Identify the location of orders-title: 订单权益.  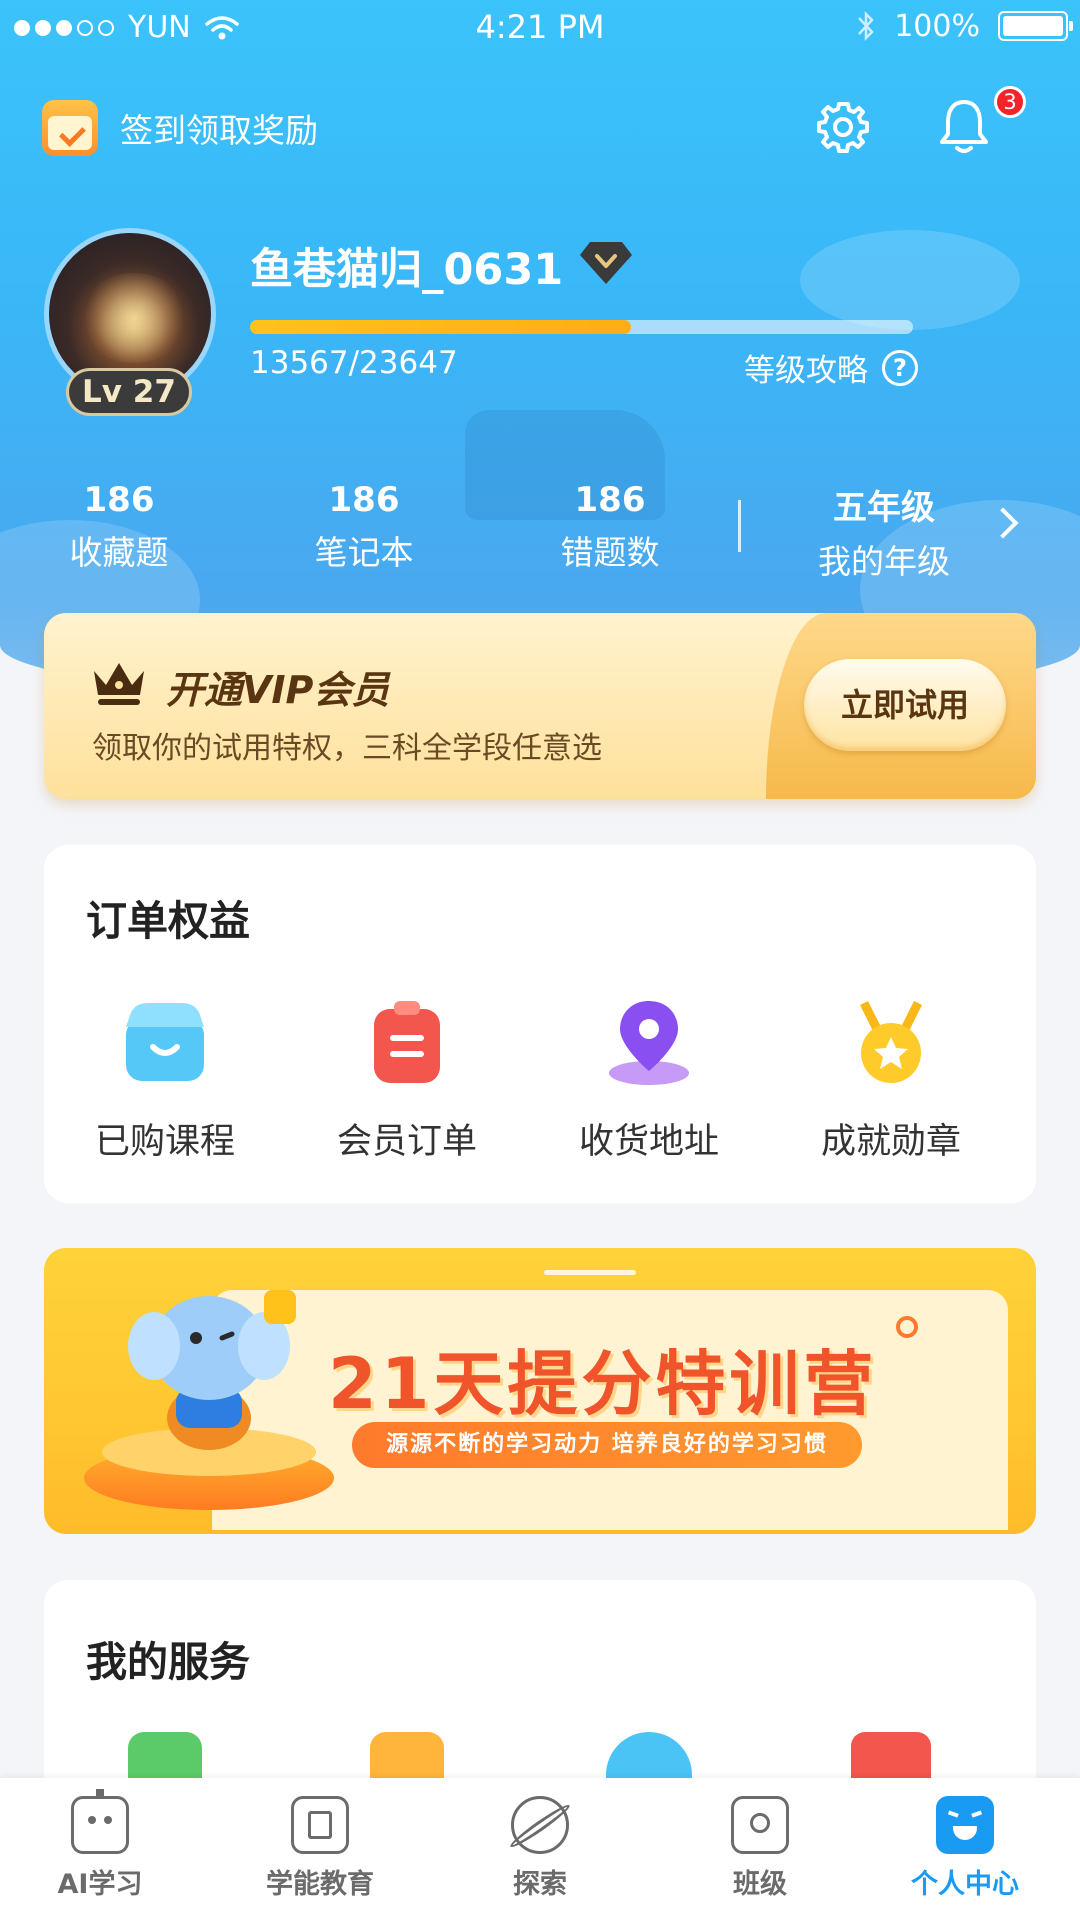
(168, 921).